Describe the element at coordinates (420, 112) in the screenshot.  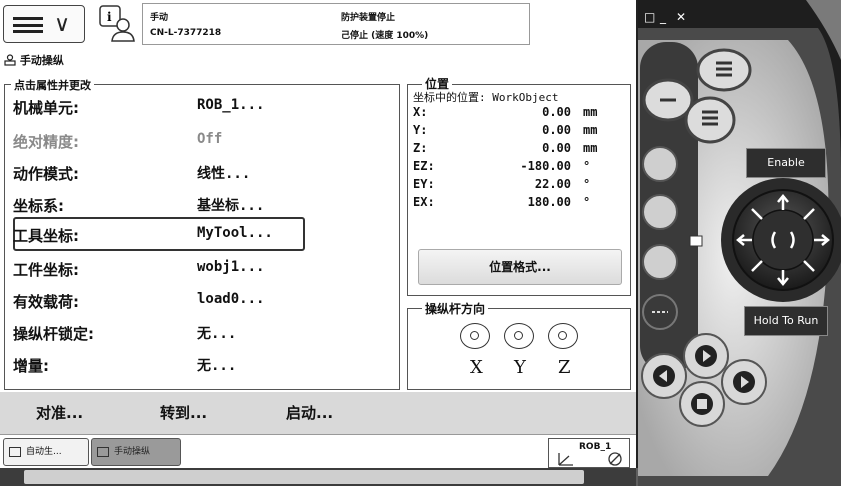
I see `coord-axis: X:` at that location.